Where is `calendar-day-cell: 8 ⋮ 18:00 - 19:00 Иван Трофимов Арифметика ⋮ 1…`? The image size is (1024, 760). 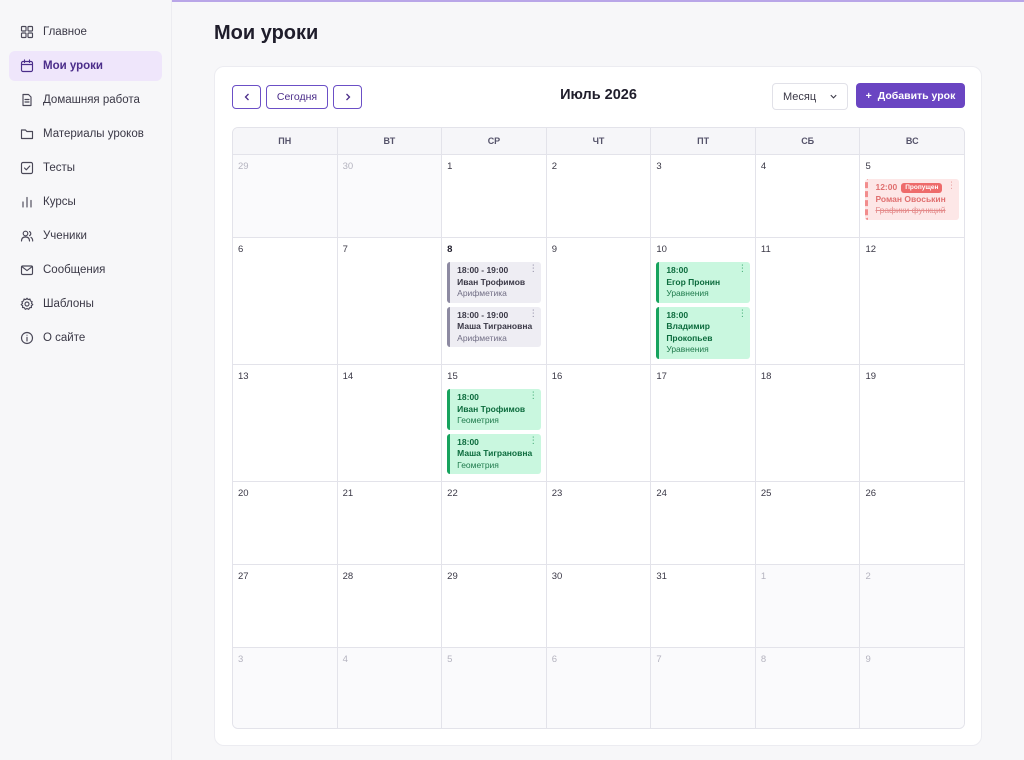 calendar-day-cell: 8 ⋮ 18:00 - 19:00 Иван Трофимов Арифметика ⋮ 1… is located at coordinates (494, 301).